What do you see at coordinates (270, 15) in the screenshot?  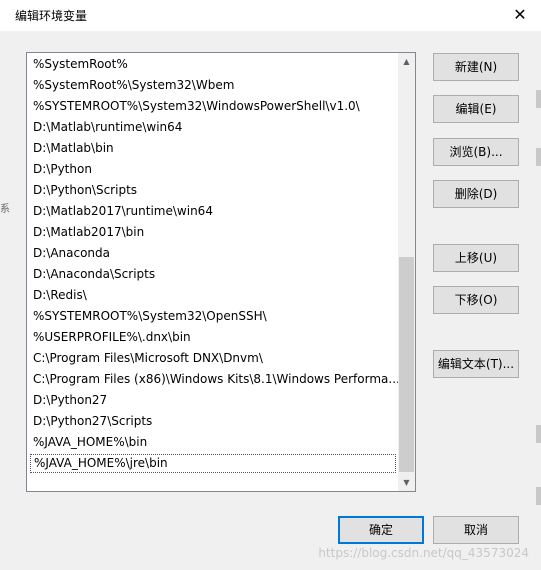 I see `title-bar: 编辑环境变量 ✕` at bounding box center [270, 15].